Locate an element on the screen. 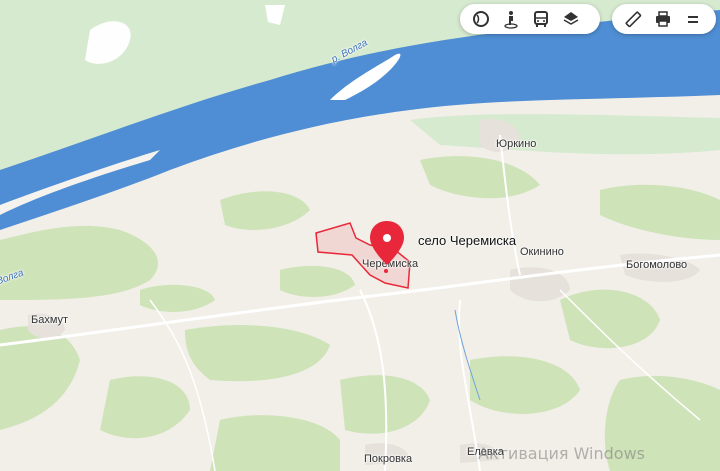 Image resolution: width=720 pixels, height=471 pixels. transport-button is located at coordinates (541, 19).